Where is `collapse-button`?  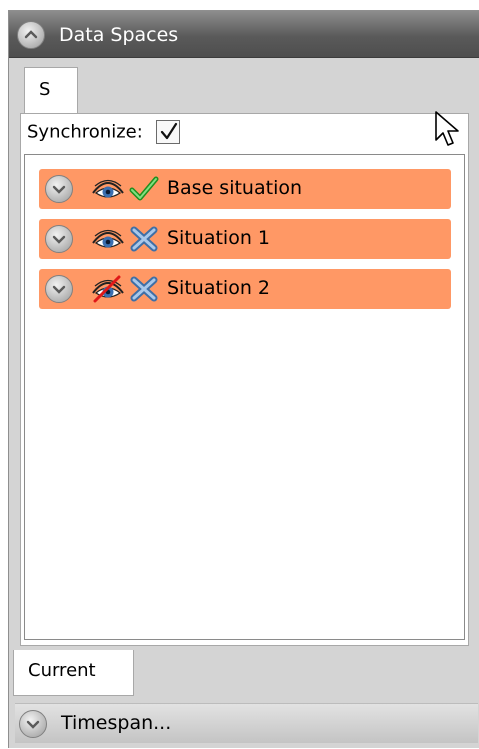
collapse-button is located at coordinates (31, 35).